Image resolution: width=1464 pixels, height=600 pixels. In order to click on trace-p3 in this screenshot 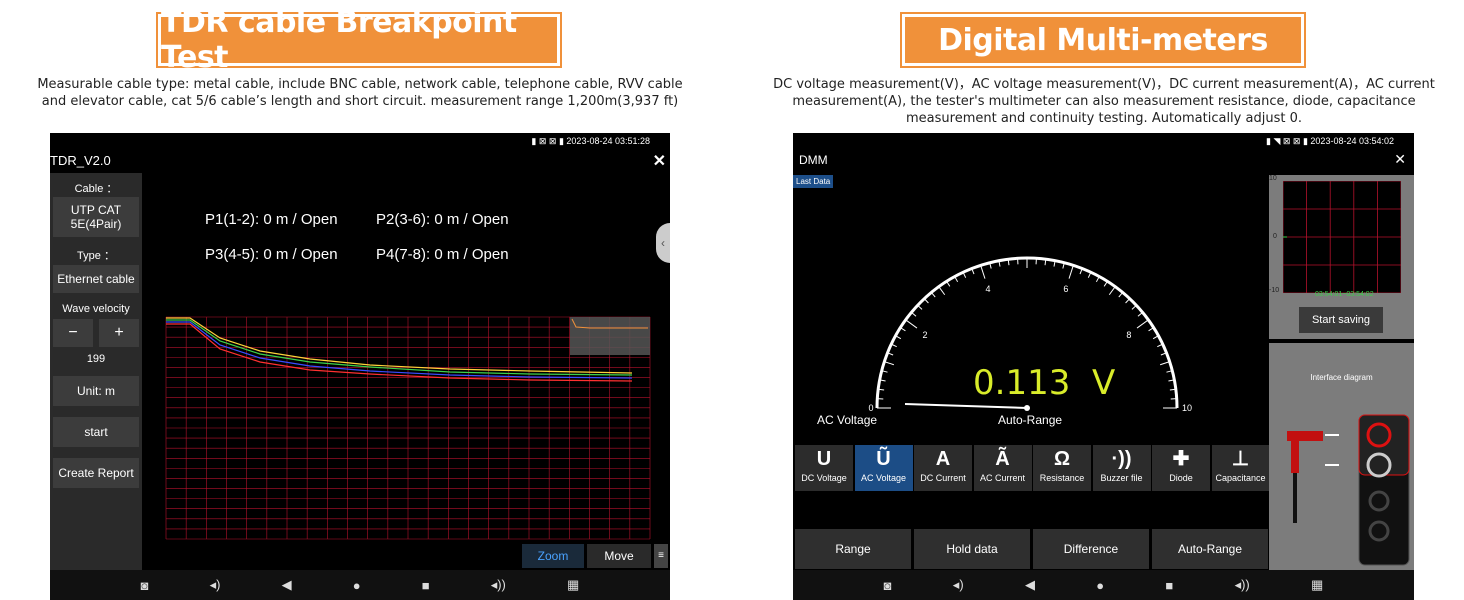, I will do `click(399, 350)`.